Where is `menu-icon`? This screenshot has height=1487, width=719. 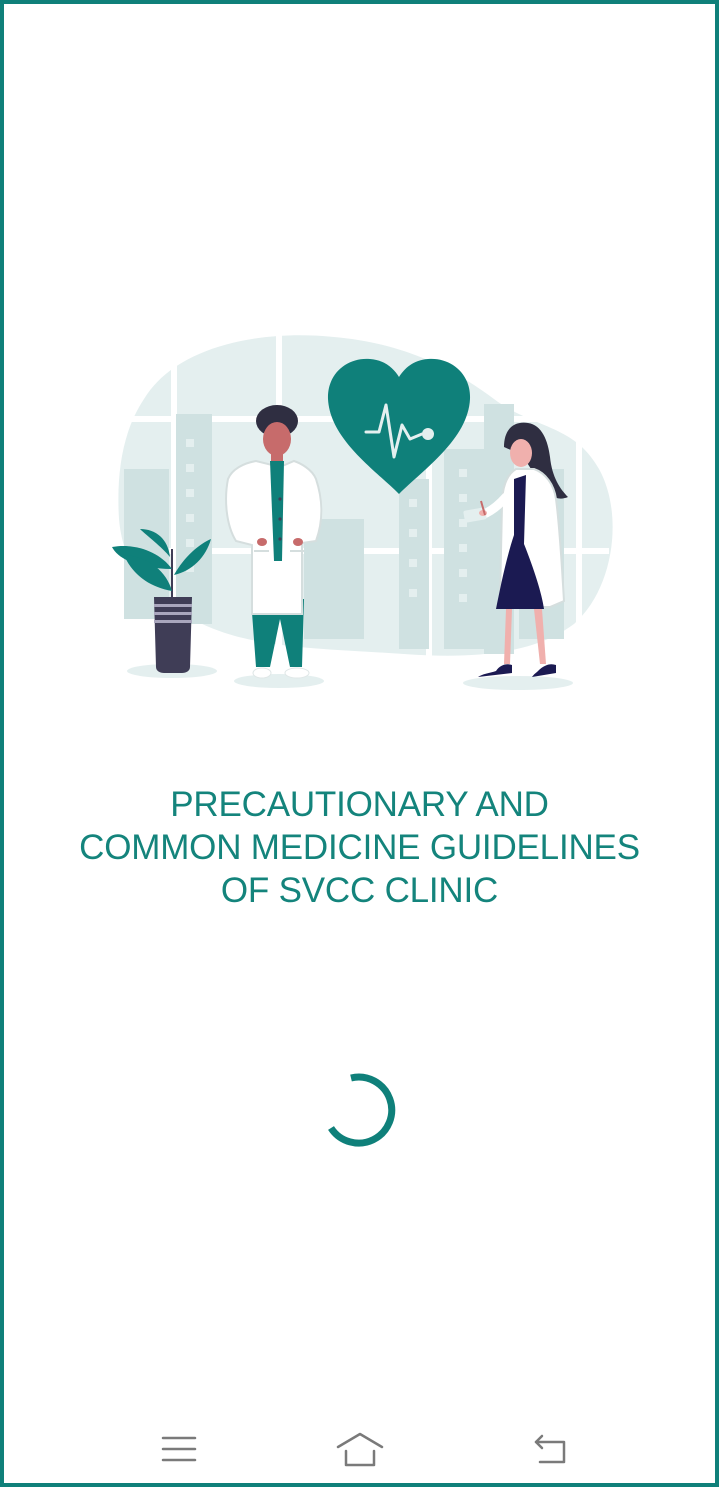 menu-icon is located at coordinates (179, 1449).